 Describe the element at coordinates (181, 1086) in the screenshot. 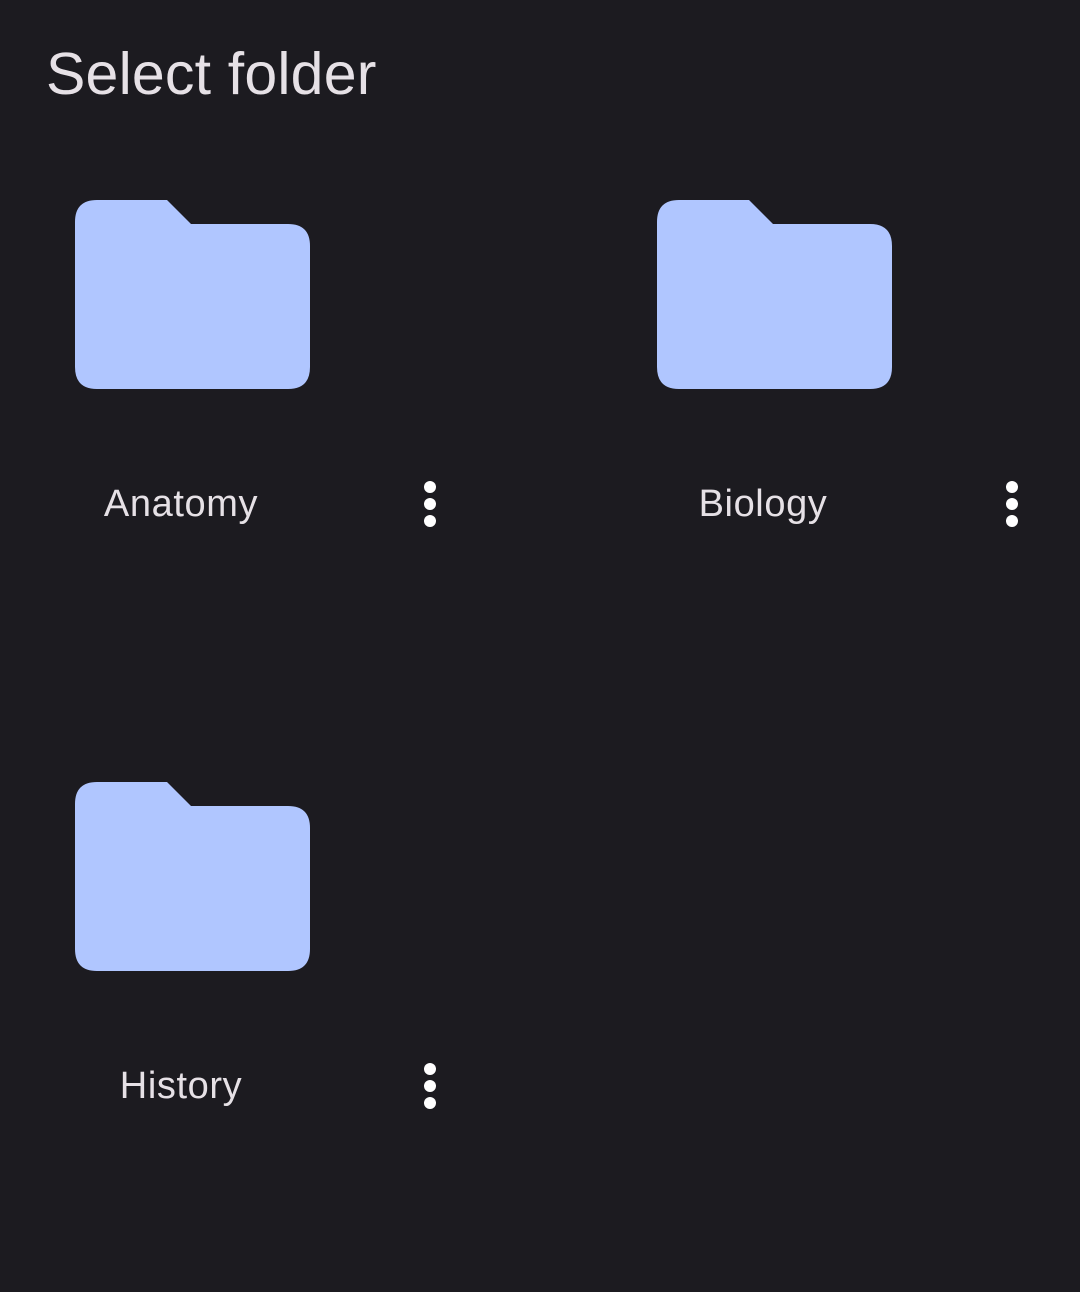

I see `folder-name: History` at that location.